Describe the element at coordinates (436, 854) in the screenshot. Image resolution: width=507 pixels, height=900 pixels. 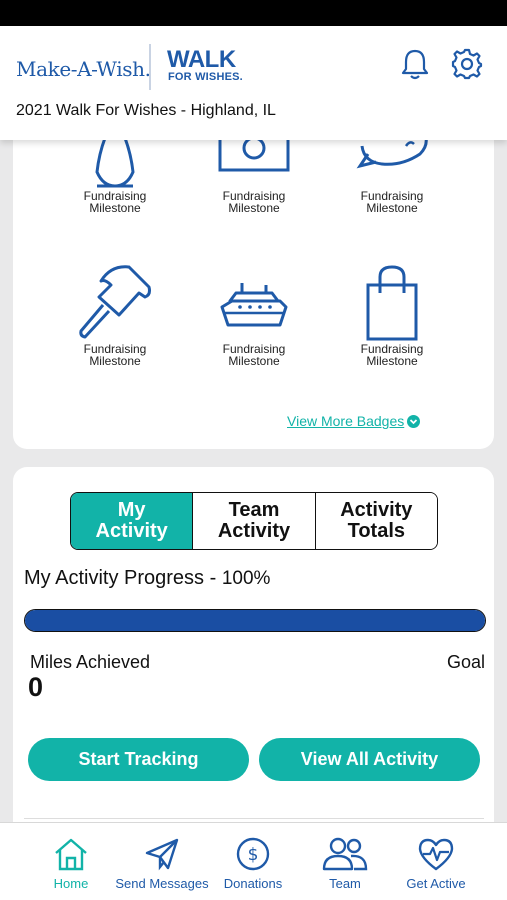
I see `heartbeat-icon` at that location.